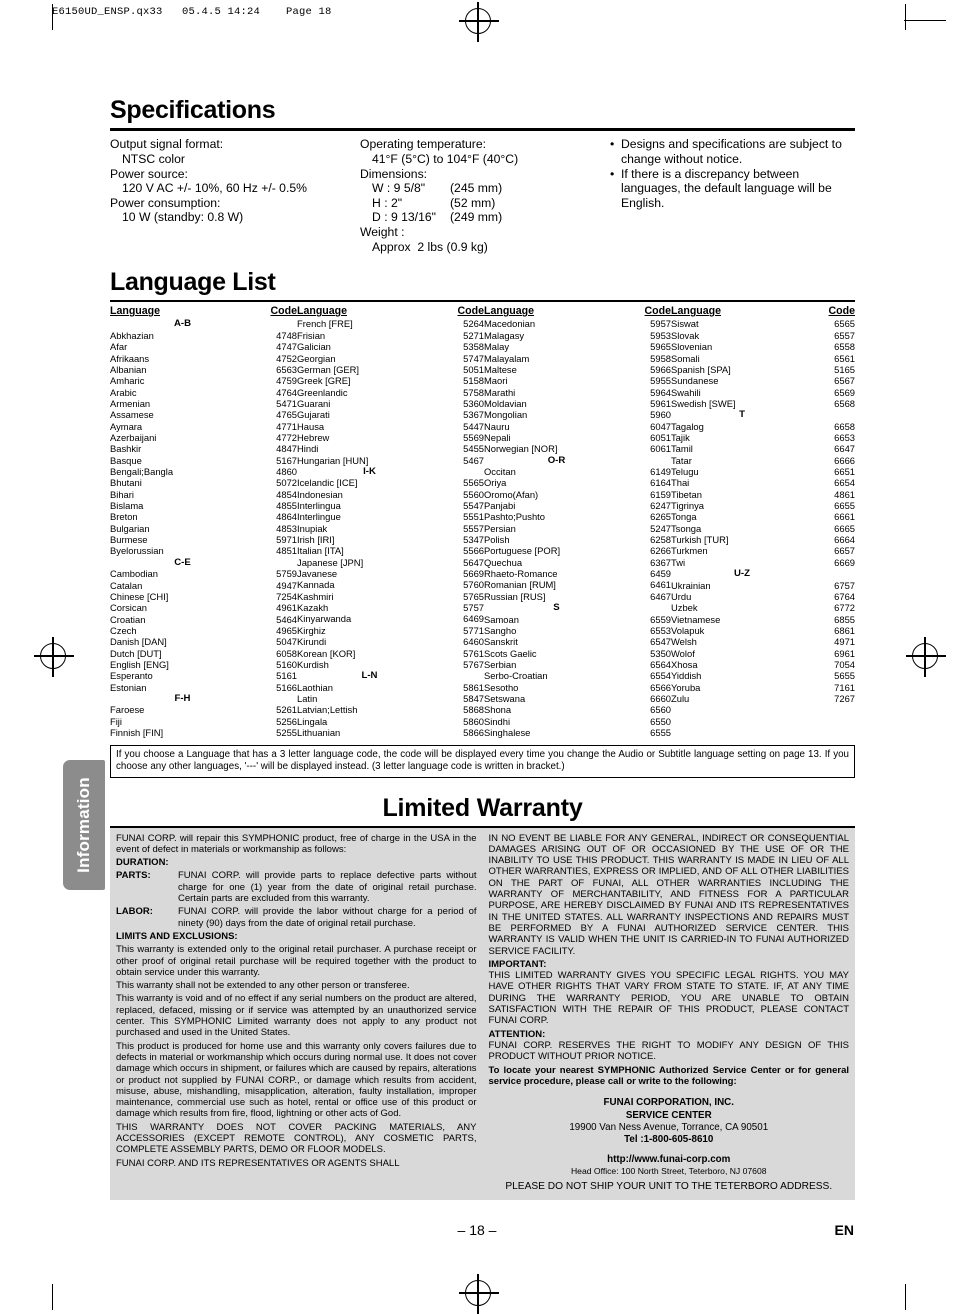  I want to click on language-row: Setswana 6660, so click(577, 698).